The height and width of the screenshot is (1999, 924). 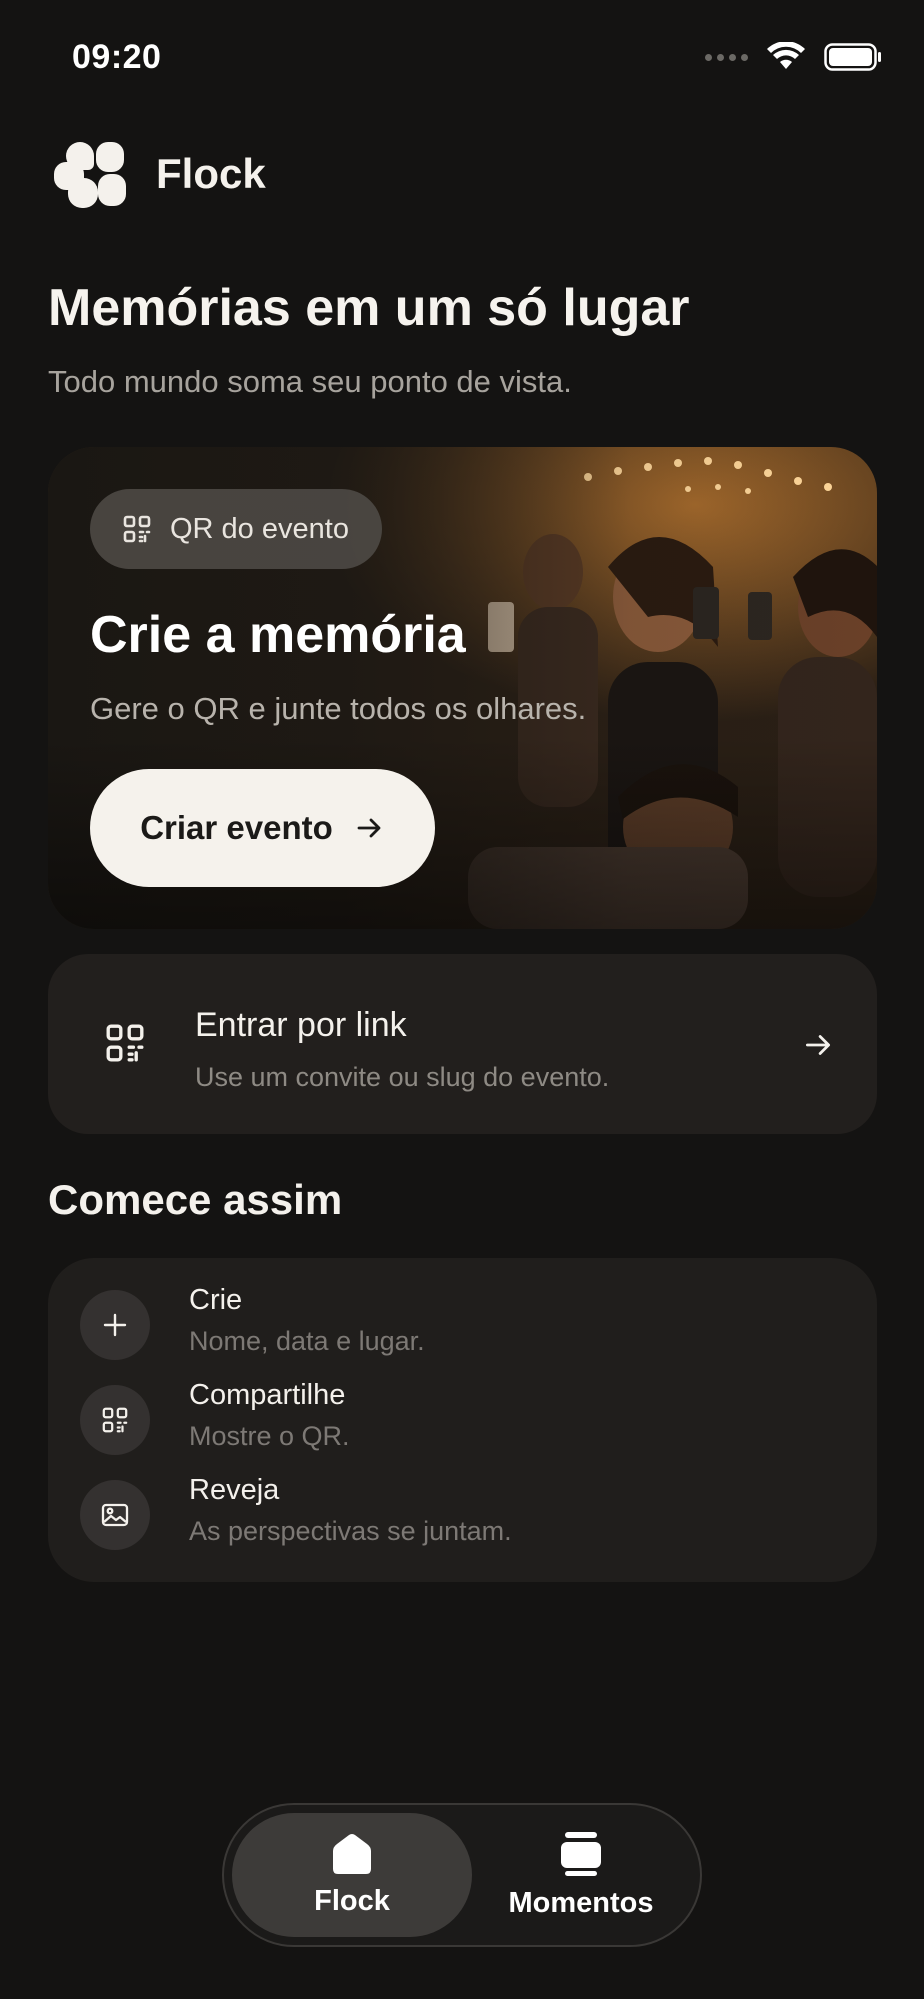 What do you see at coordinates (726, 57) in the screenshot?
I see `cellular-signal-icon` at bounding box center [726, 57].